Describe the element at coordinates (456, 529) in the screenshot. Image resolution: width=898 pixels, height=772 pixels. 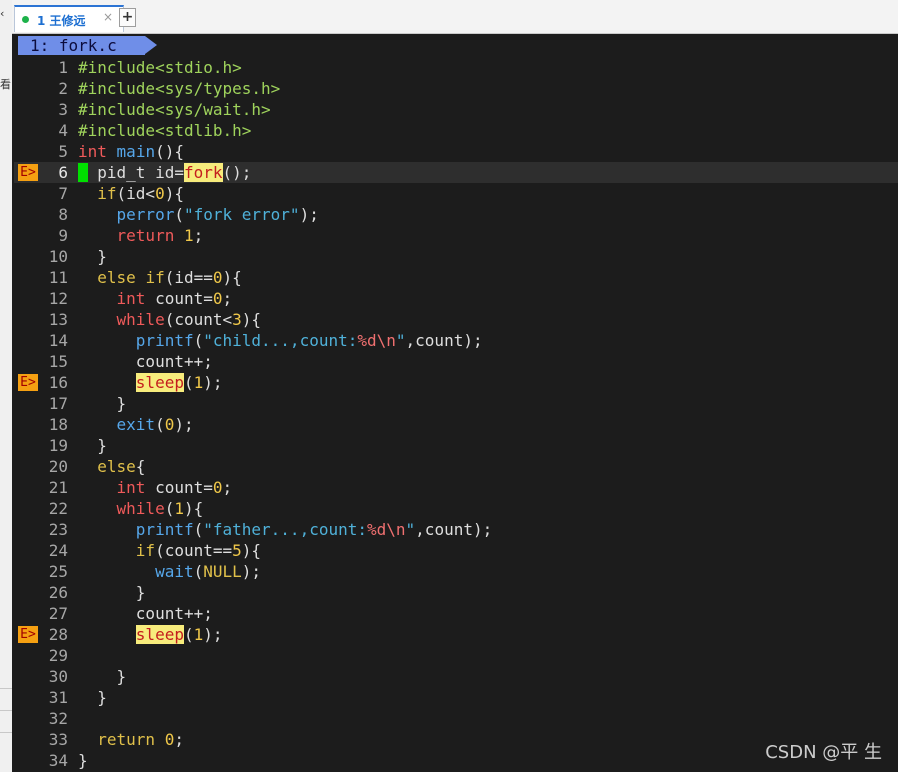
I see `code-line: 23 printf("father...,count:%d\n",count);` at that location.